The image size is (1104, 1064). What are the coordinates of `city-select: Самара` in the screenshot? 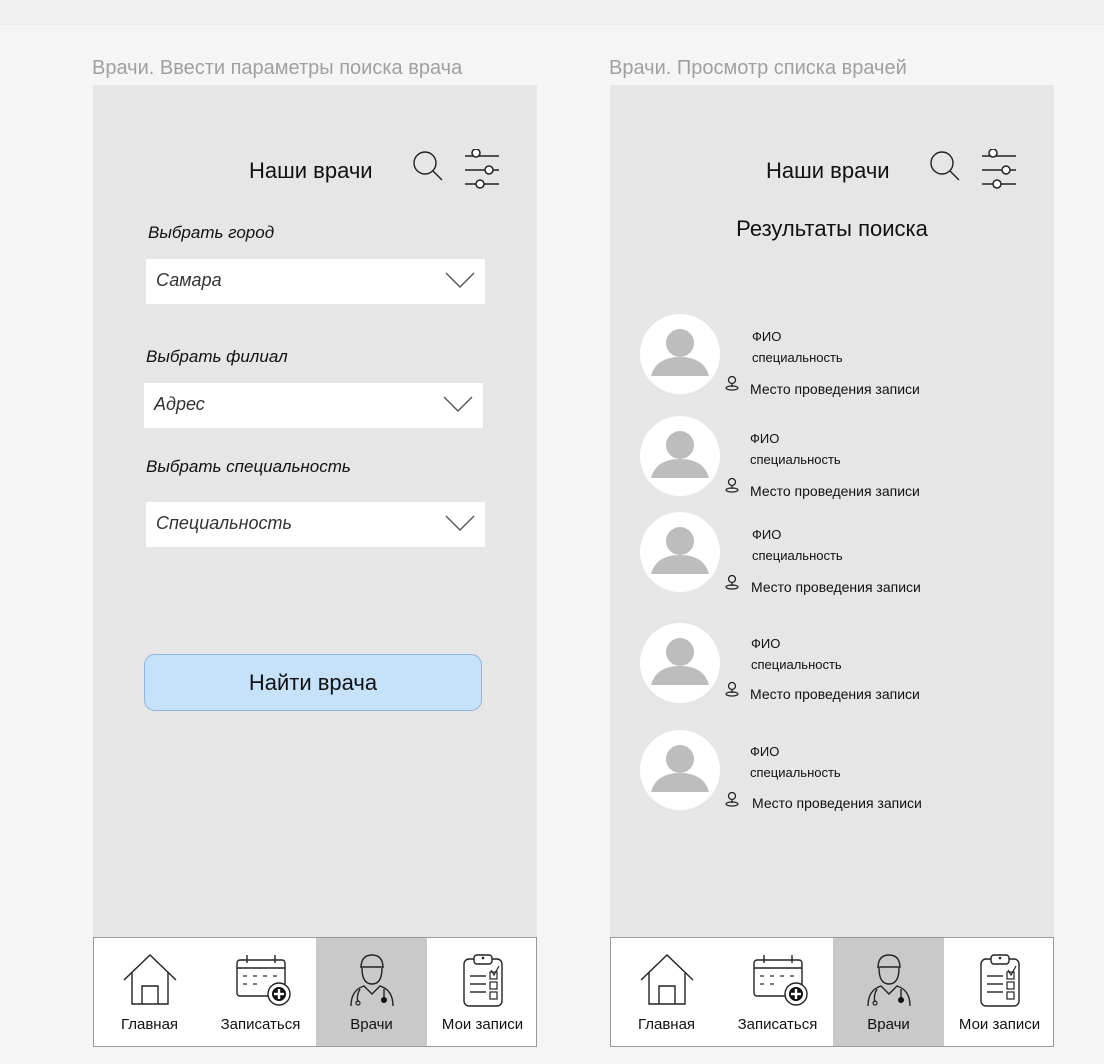 It's located at (315, 281).